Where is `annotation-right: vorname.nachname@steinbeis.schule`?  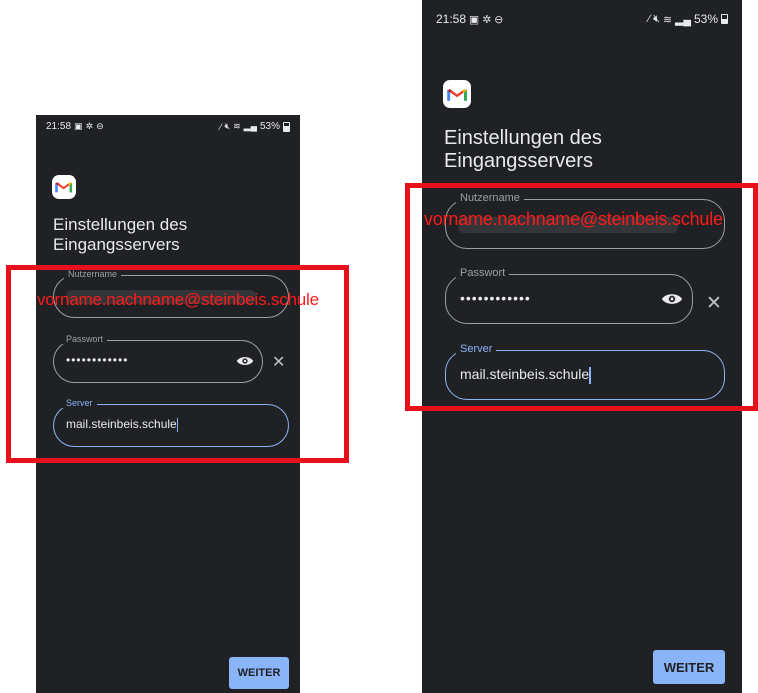
annotation-right: vorname.nachname@steinbeis.schule is located at coordinates (573, 219).